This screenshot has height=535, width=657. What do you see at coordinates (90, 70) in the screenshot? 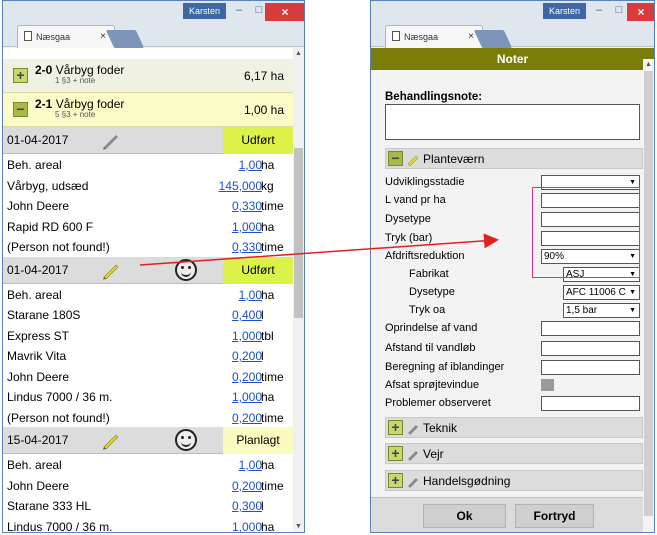
I see `field-crop: Vårbyg foder` at bounding box center [90, 70].